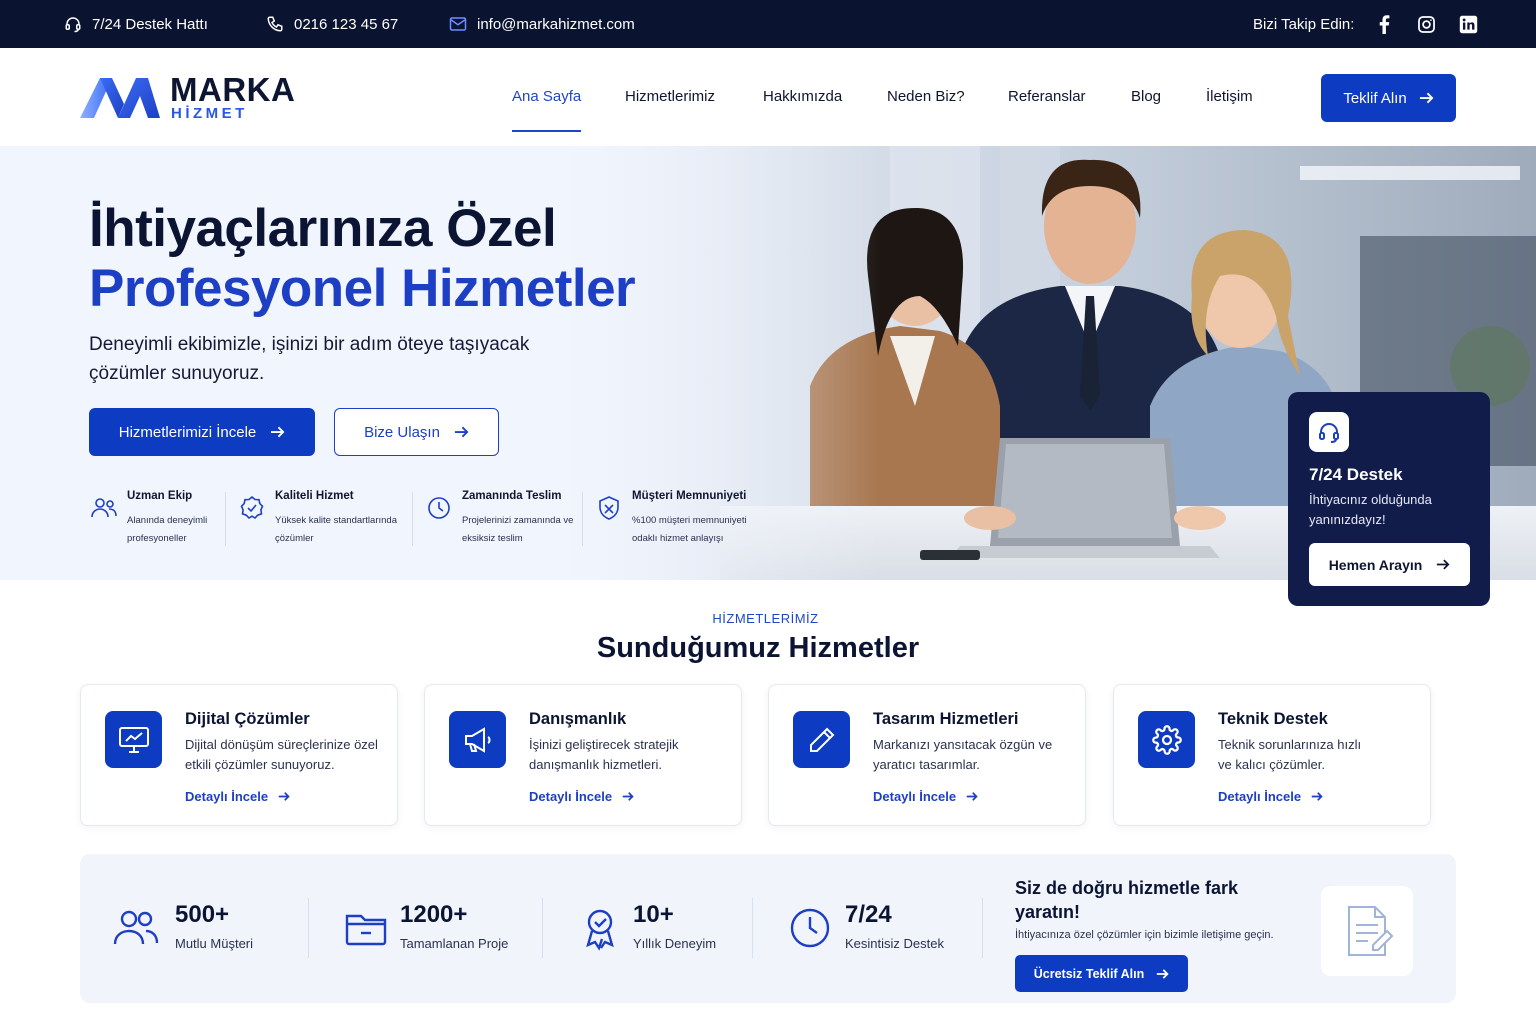 This screenshot has height=1024, width=1536. Describe the element at coordinates (675, 943) in the screenshot. I see `stat-label: Yıllık Deneyim` at that location.